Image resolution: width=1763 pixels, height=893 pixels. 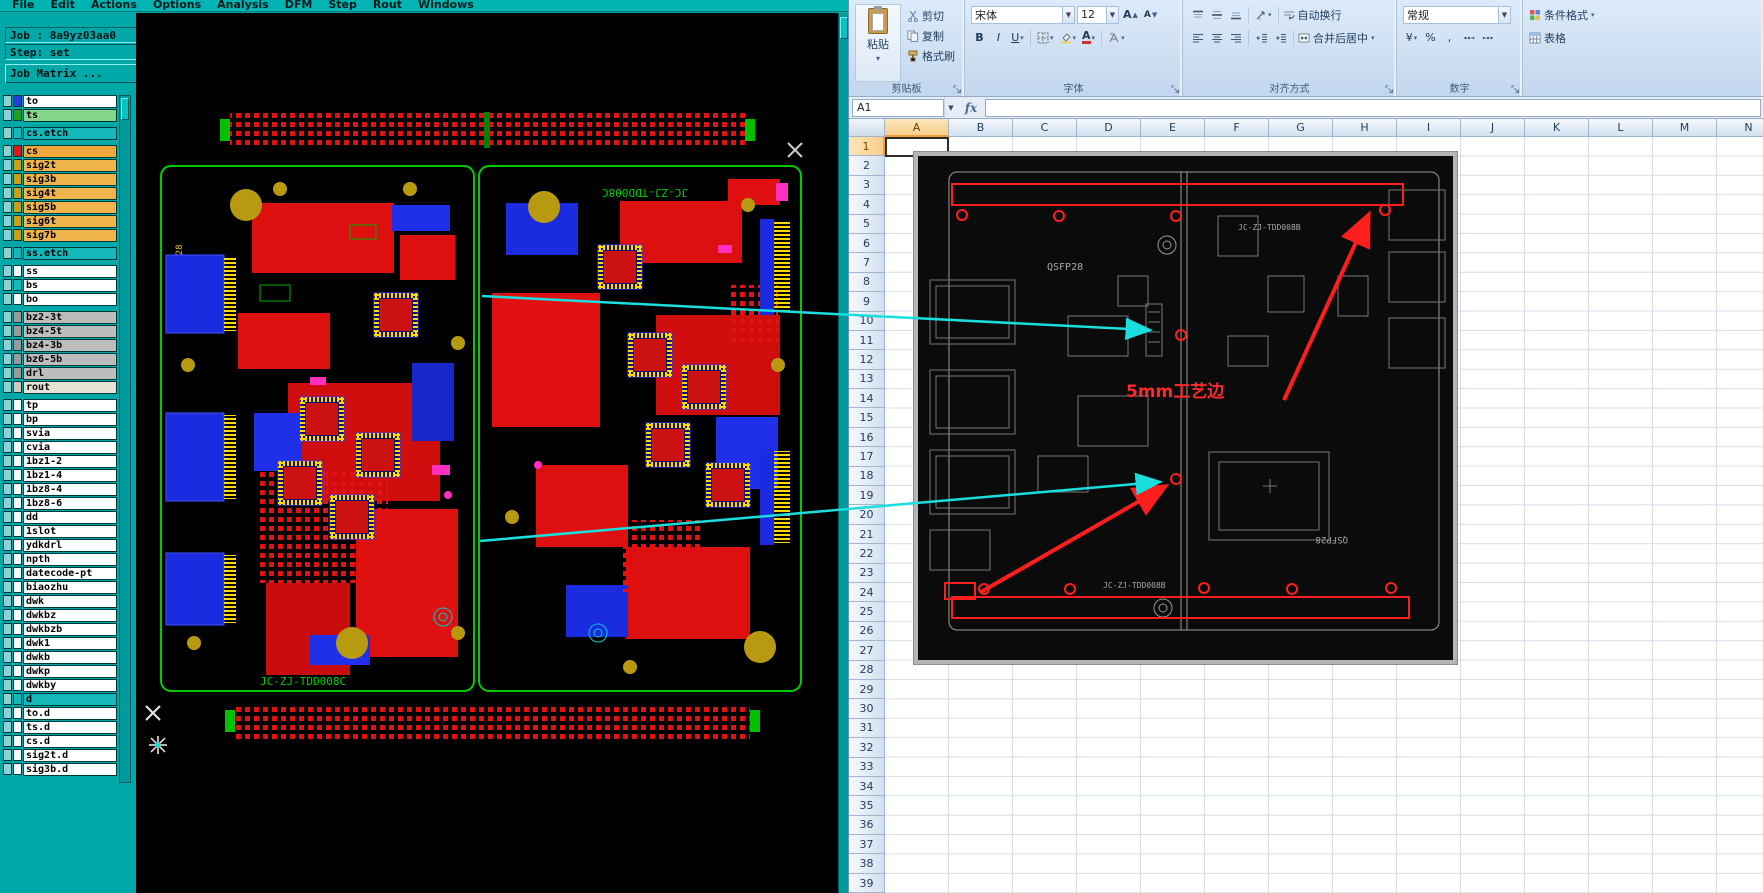 What do you see at coordinates (867, 282) in the screenshot?
I see `row-header: 8` at bounding box center [867, 282].